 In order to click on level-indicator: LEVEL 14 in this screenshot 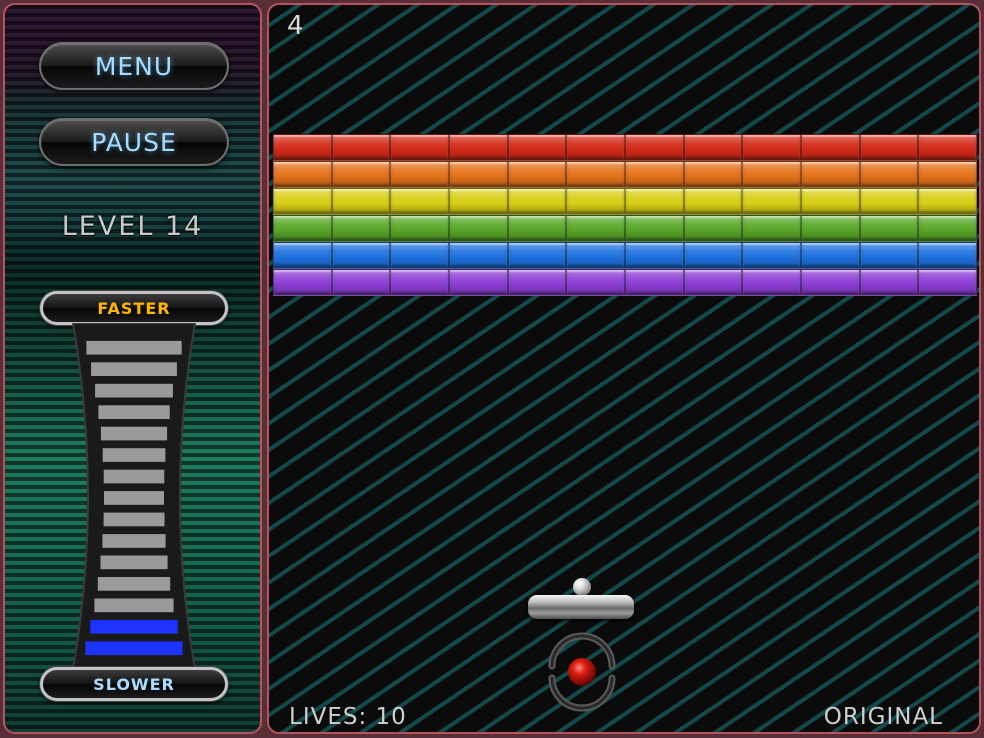, I will do `click(132, 226)`.